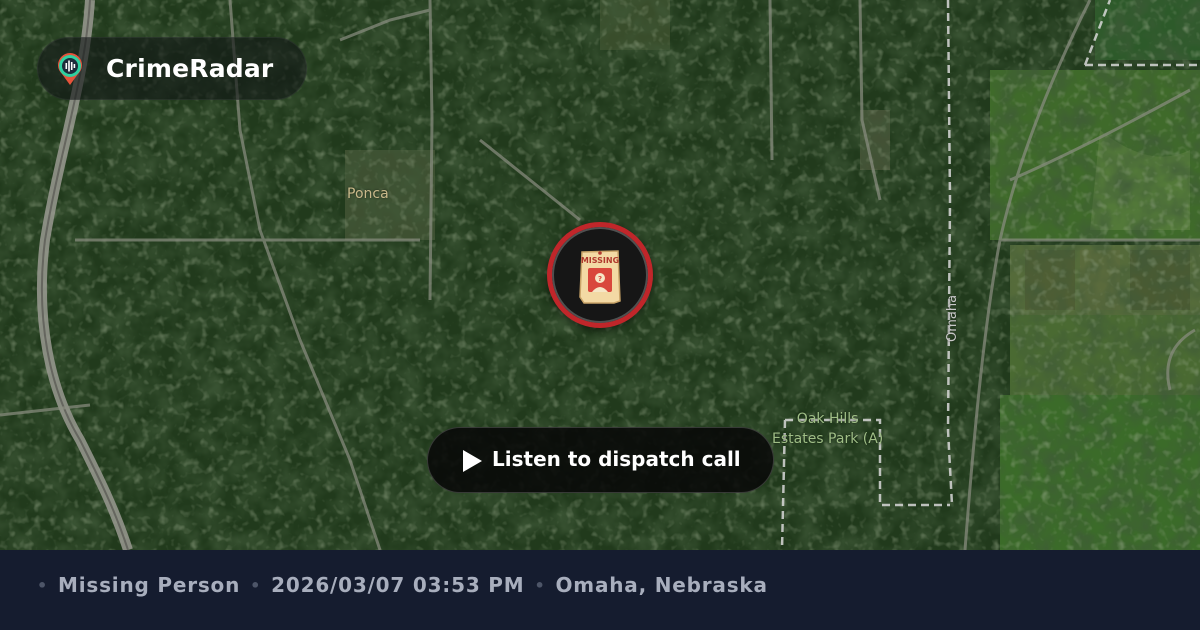 The width and height of the screenshot is (1200, 630). Describe the element at coordinates (616, 459) in the screenshot. I see `listen-dispatch-label: Listen to dispatch call` at that location.